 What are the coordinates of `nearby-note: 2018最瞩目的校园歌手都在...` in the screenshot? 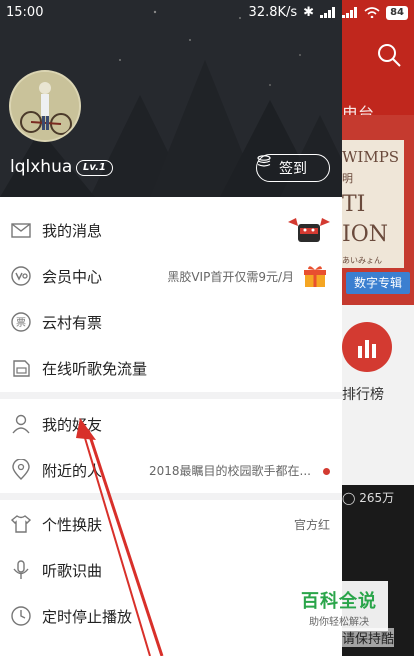 It's located at (239, 470).